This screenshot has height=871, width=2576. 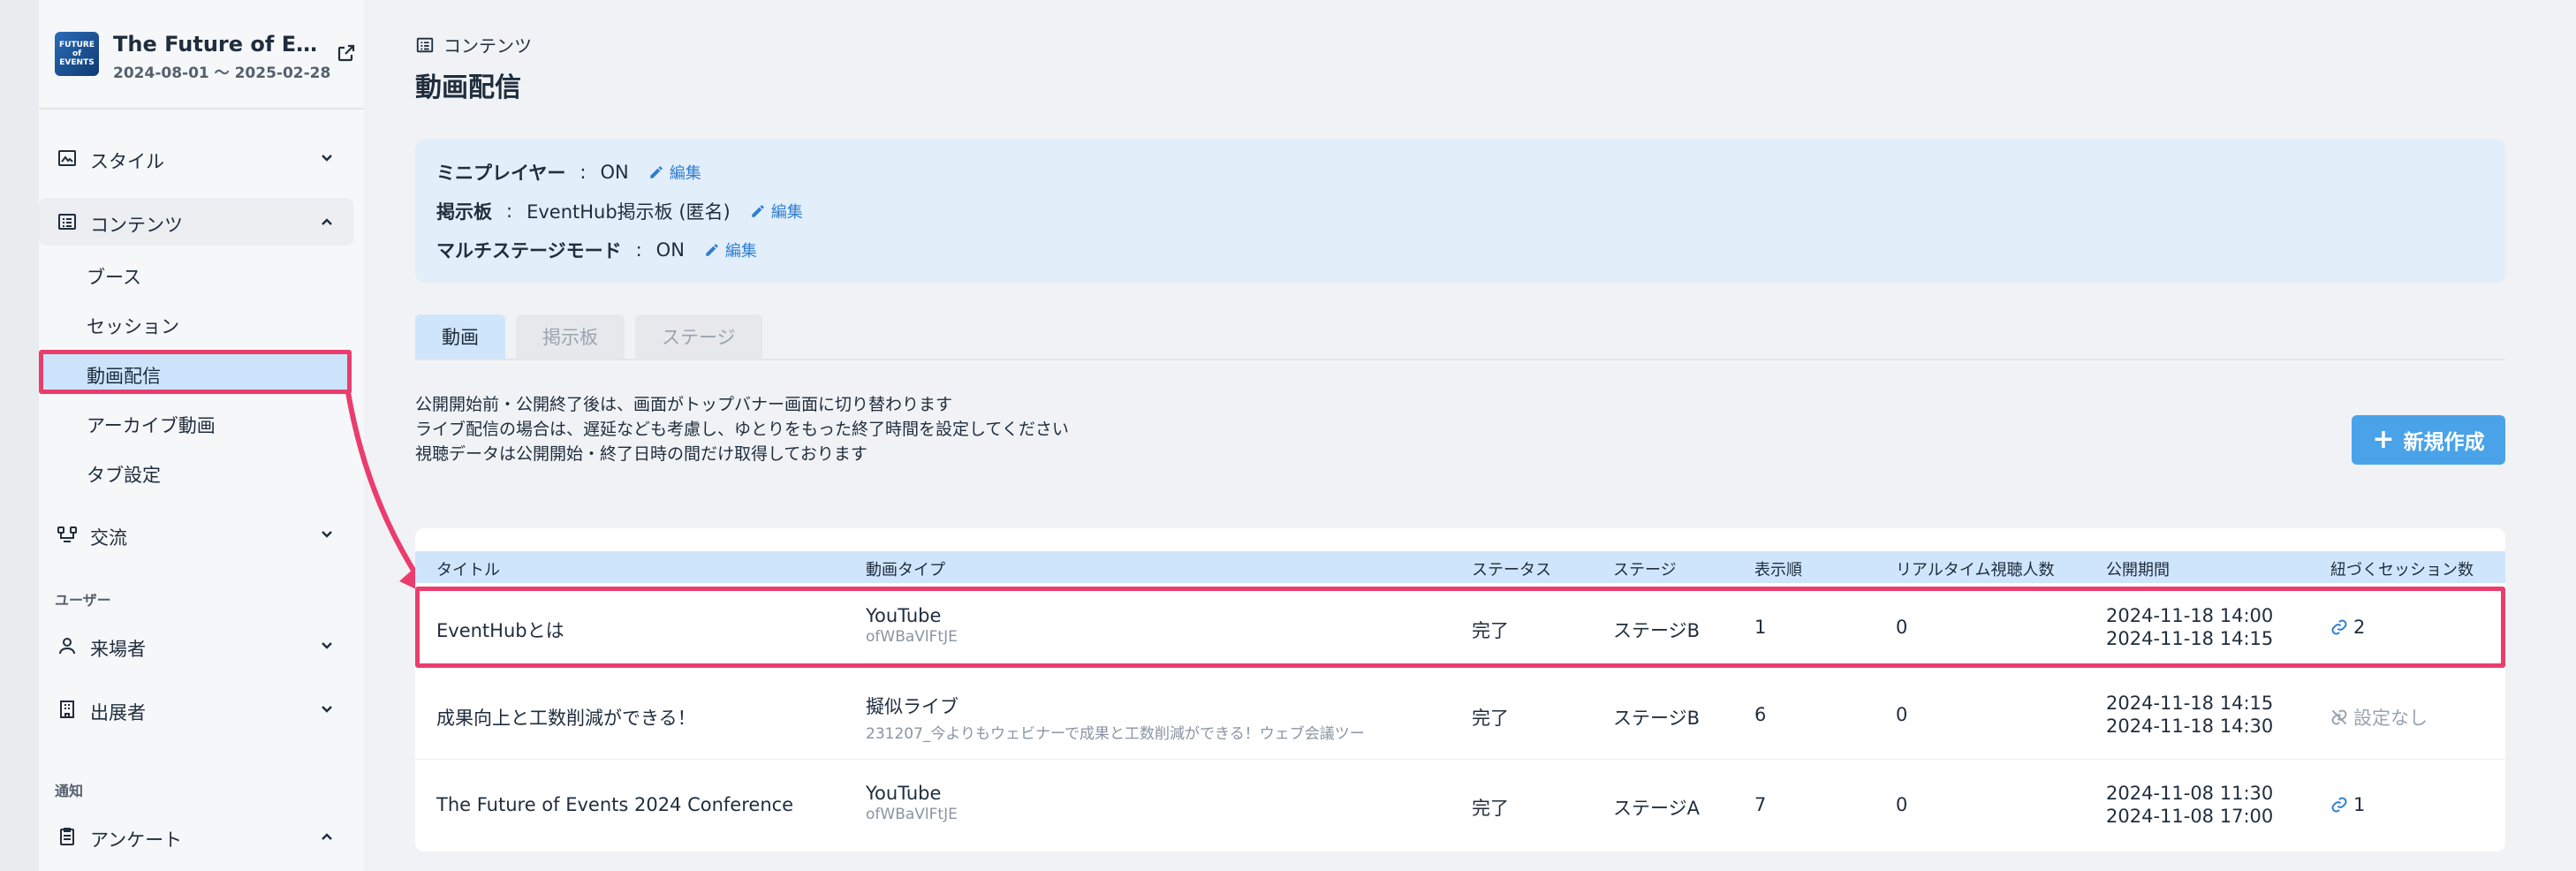 What do you see at coordinates (731, 250) in the screenshot?
I see `edit-multi-stage-link: 編集` at bounding box center [731, 250].